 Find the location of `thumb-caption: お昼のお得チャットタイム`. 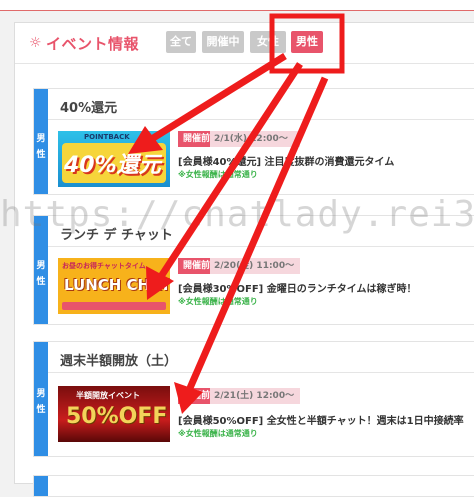

thumb-caption: お昼のお得チャットタイム is located at coordinates (104, 266).